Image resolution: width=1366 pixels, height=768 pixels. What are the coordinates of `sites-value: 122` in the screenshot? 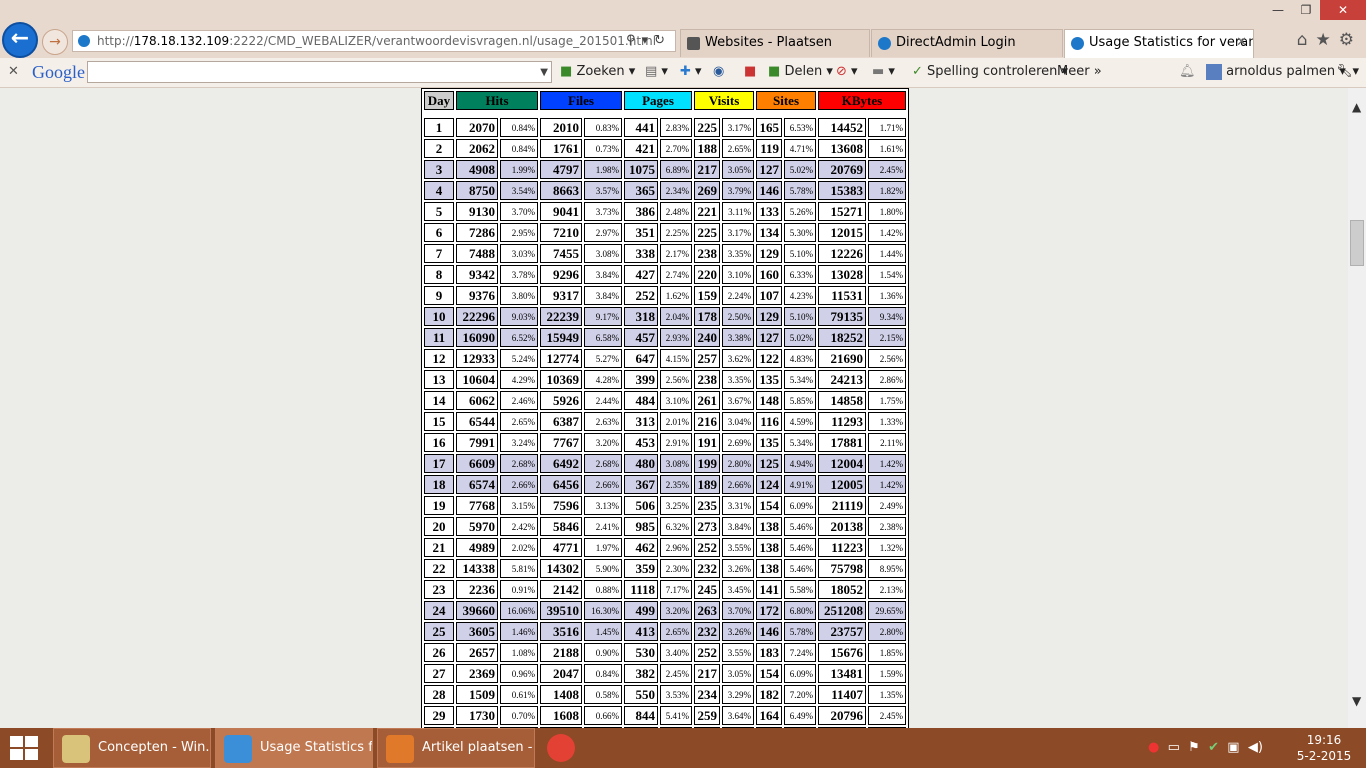 It's located at (769, 358).